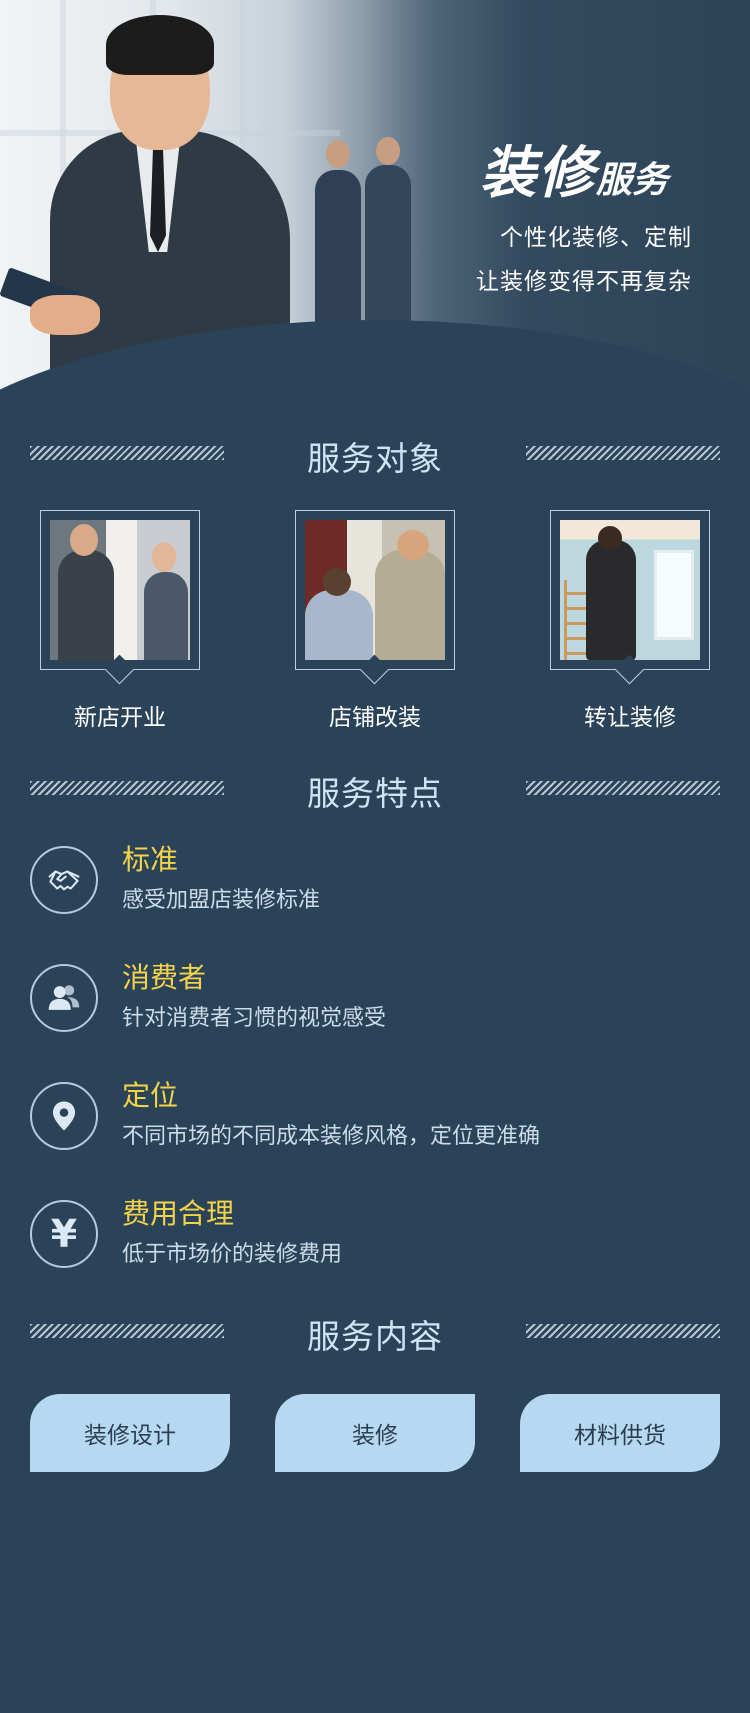 Image resolution: width=750 pixels, height=1713 pixels. Describe the element at coordinates (375, 1433) in the screenshot. I see `service-chip-renovation: 装修` at that location.